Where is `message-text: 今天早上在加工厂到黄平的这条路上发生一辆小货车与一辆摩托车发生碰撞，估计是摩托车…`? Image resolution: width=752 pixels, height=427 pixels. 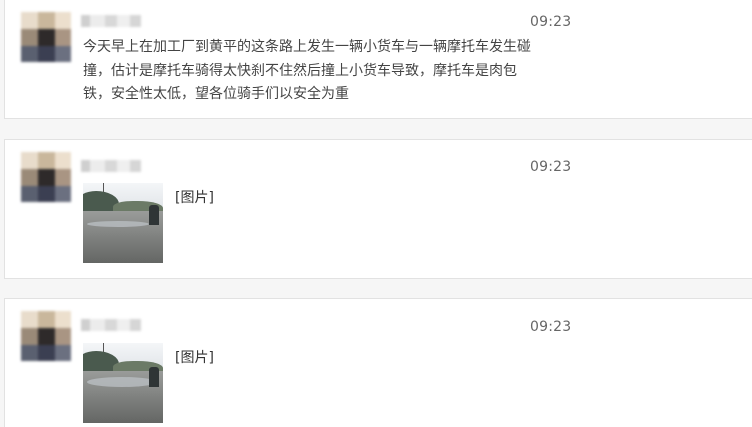
message-text: 今天早上在加工厂到黄平的这条路上发生一辆小货车与一辆摩托车发生碰撞，估计是摩托车… is located at coordinates (307, 70).